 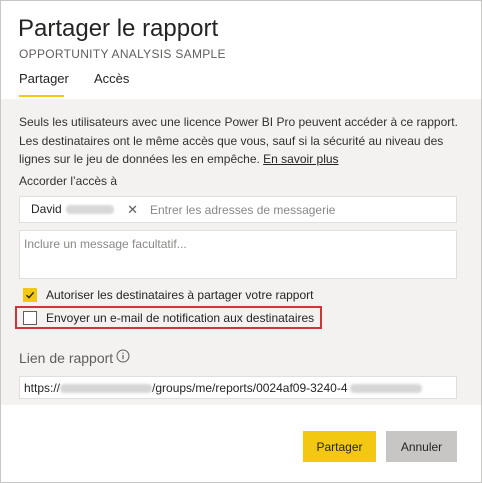 I want to click on info-icon, so click(x=123, y=356).